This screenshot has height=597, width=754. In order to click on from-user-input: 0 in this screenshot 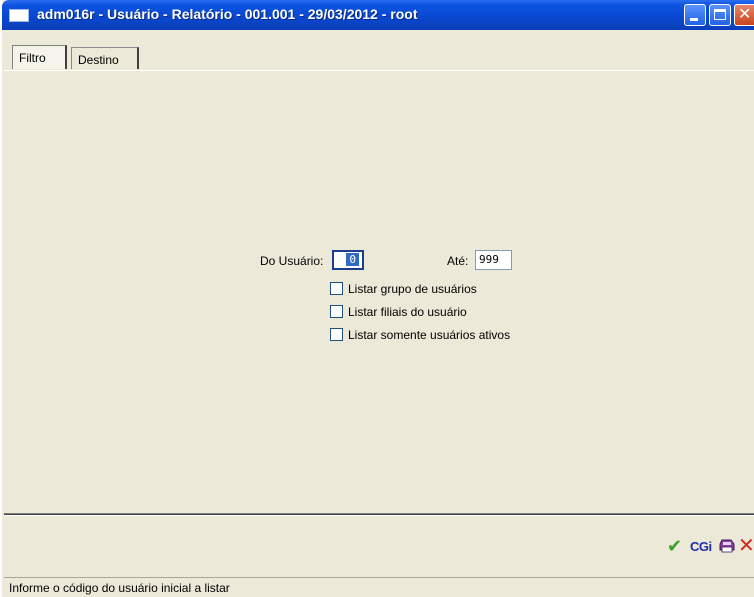, I will do `click(348, 260)`.